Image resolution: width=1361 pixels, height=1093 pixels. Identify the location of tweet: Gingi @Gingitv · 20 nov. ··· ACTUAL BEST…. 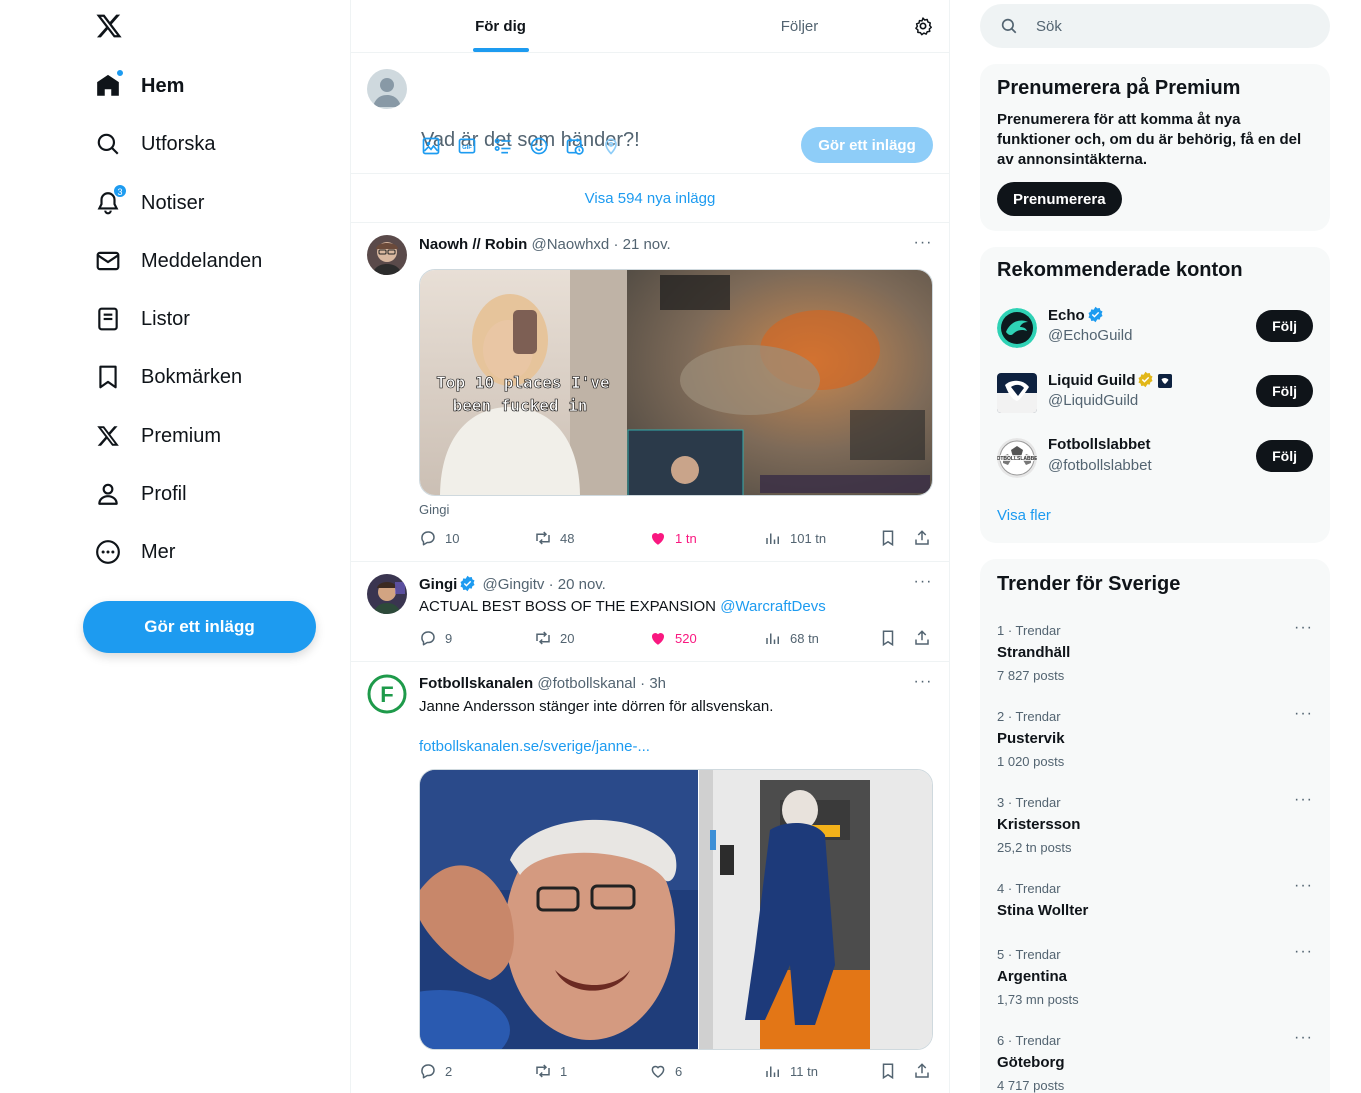
(650, 612).